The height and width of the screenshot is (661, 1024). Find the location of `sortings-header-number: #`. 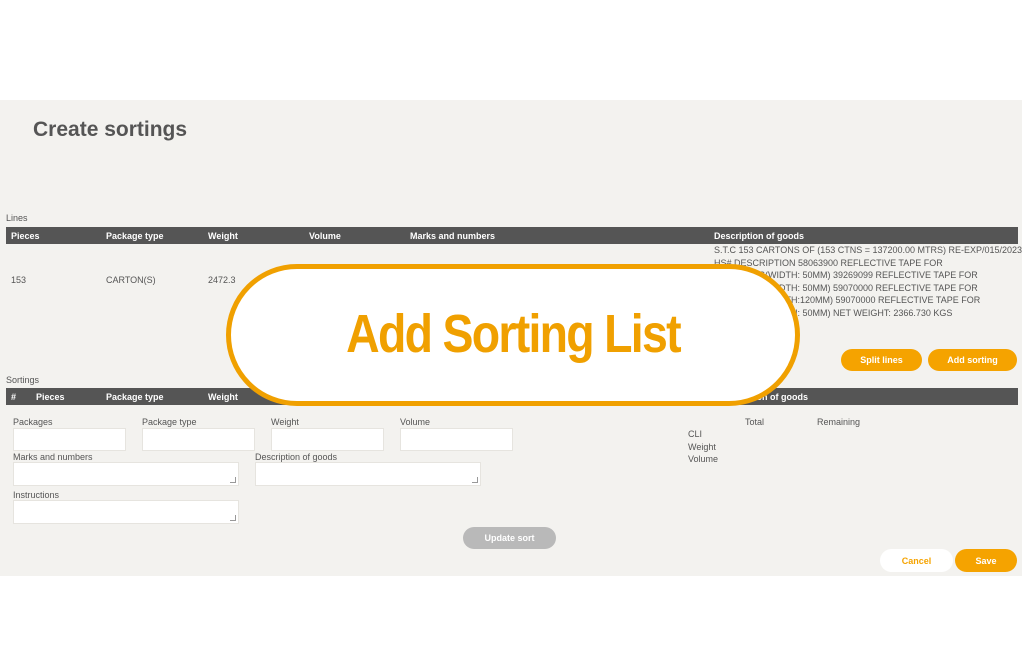

sortings-header-number: # is located at coordinates (14, 397).